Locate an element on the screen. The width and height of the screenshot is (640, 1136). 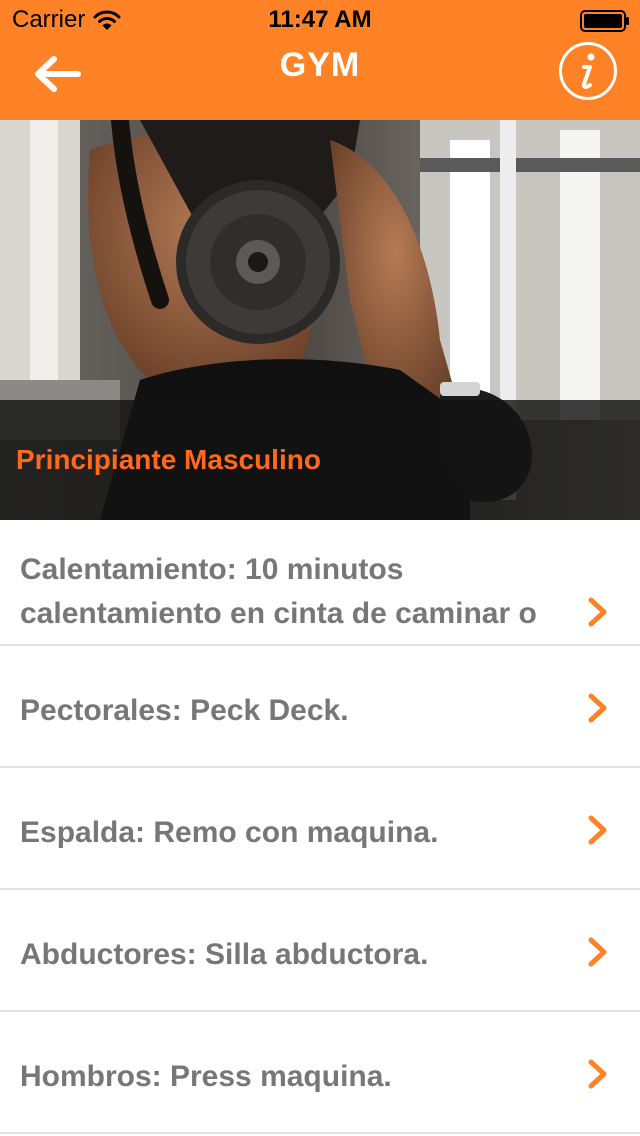
list-item: Hombros: Press maquina. is located at coordinates (320, 1073).